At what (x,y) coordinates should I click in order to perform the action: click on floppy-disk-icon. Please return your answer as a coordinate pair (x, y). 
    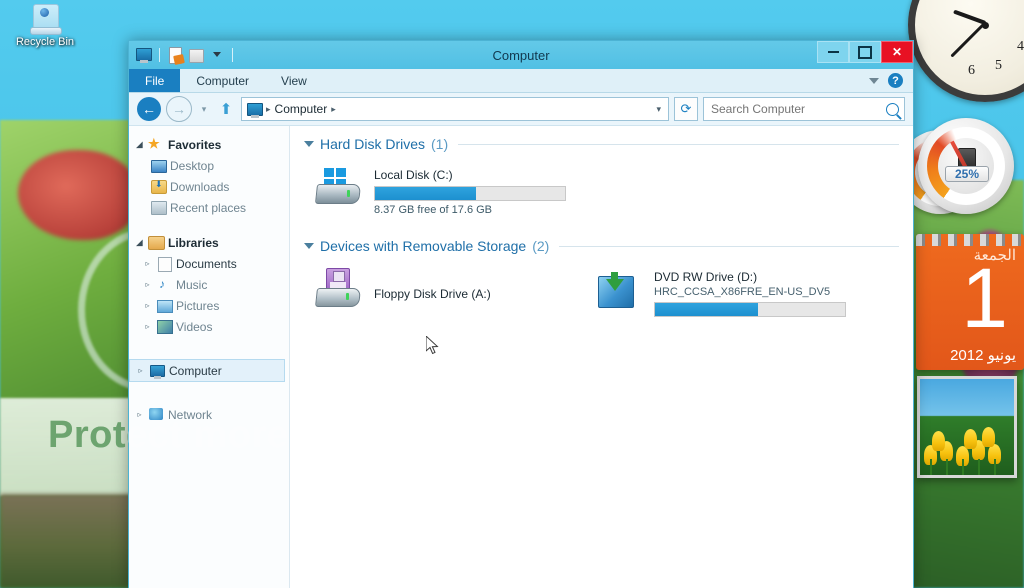
    Looking at the image, I should click on (340, 290).